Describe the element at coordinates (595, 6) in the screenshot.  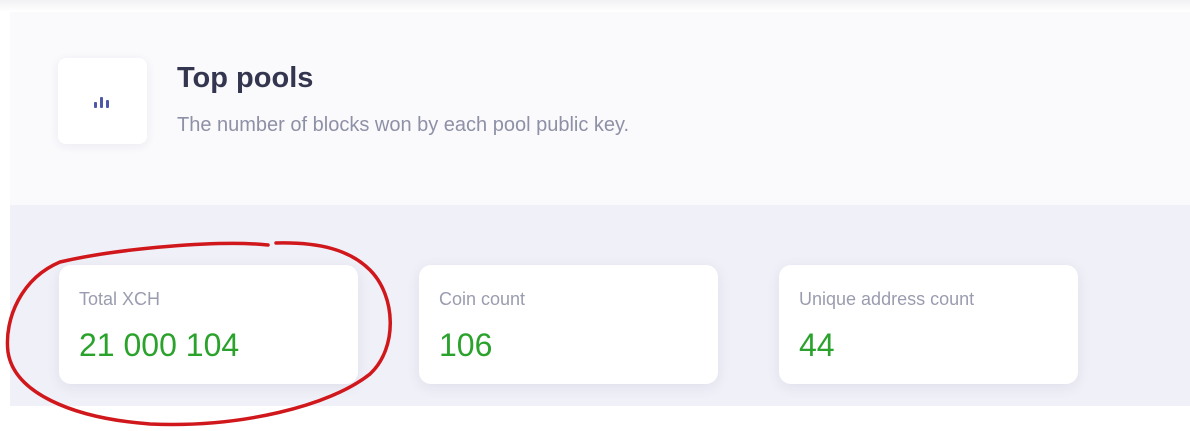
I see `top-strip` at that location.